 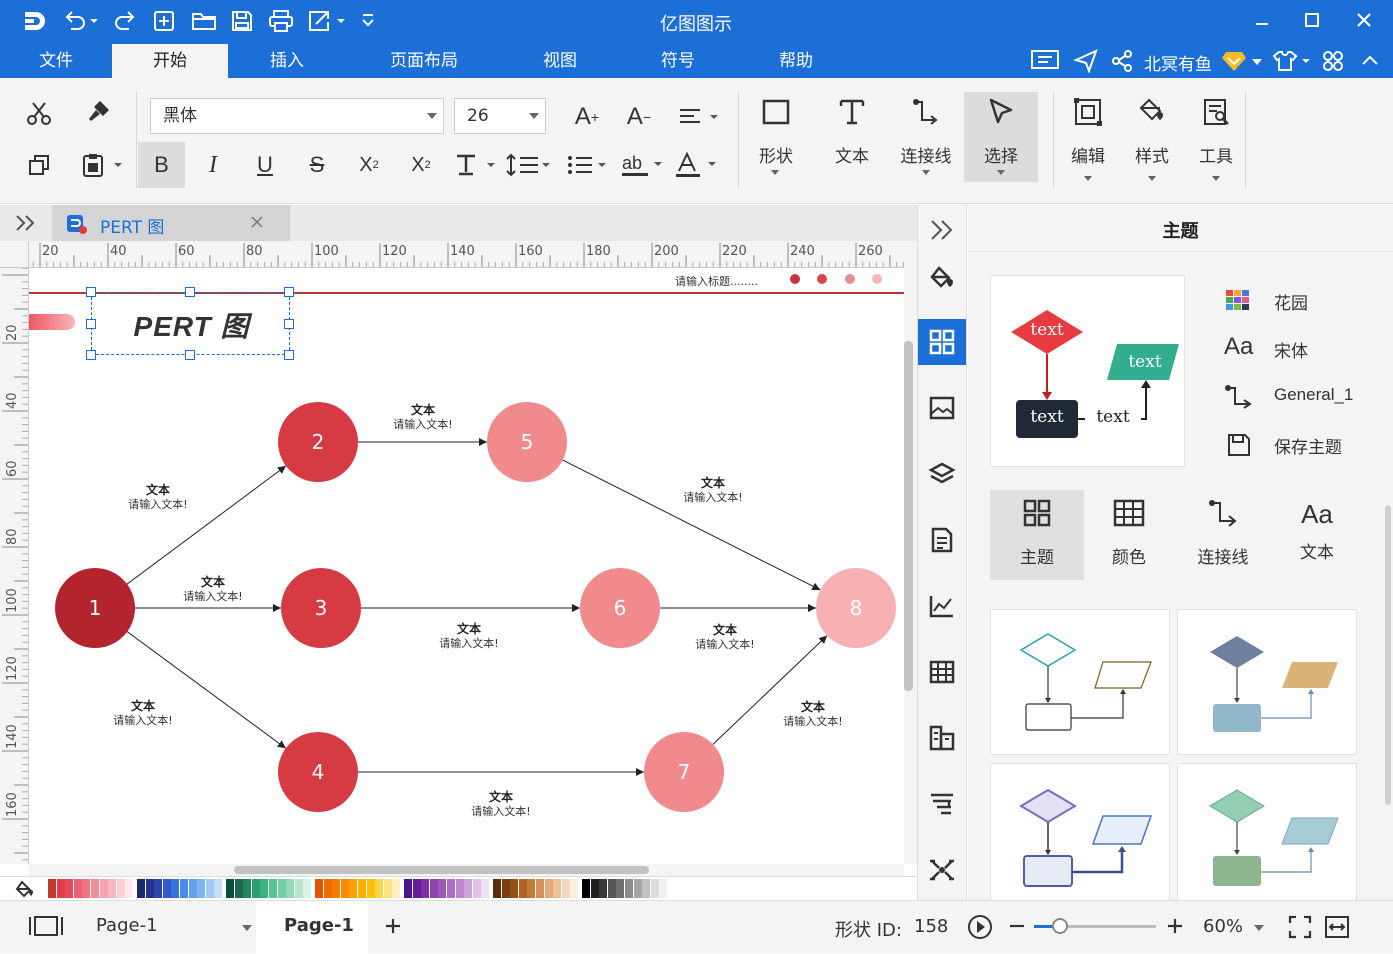 What do you see at coordinates (942, 408) in the screenshot?
I see `image-icon` at bounding box center [942, 408].